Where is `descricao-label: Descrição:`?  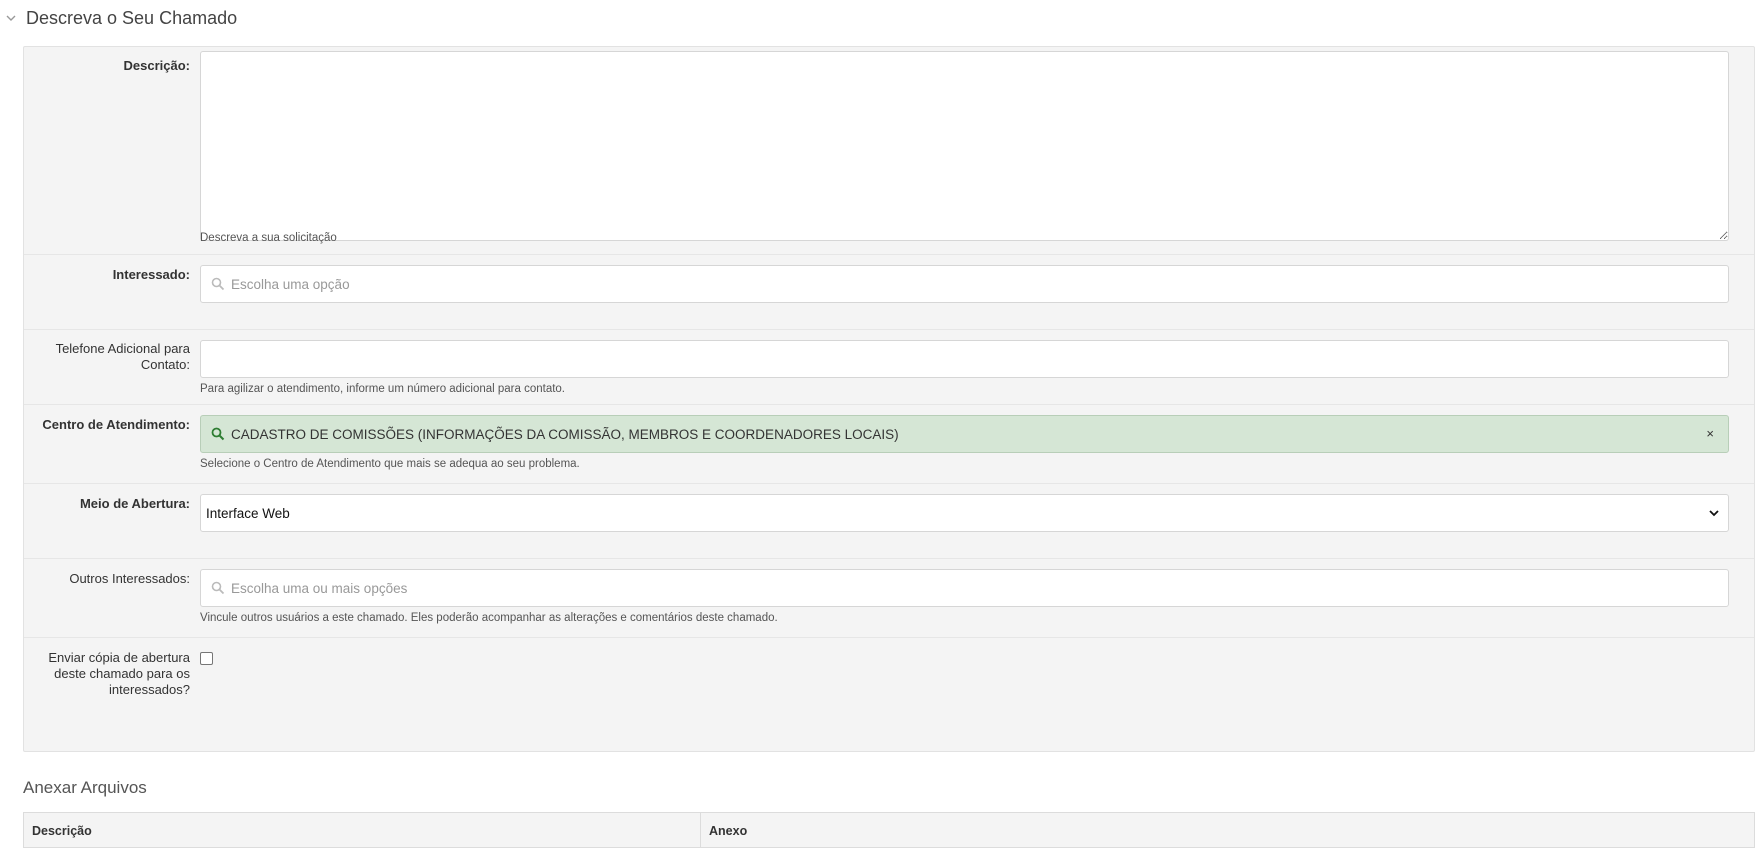
descricao-label: Descrição: is located at coordinates (156, 65).